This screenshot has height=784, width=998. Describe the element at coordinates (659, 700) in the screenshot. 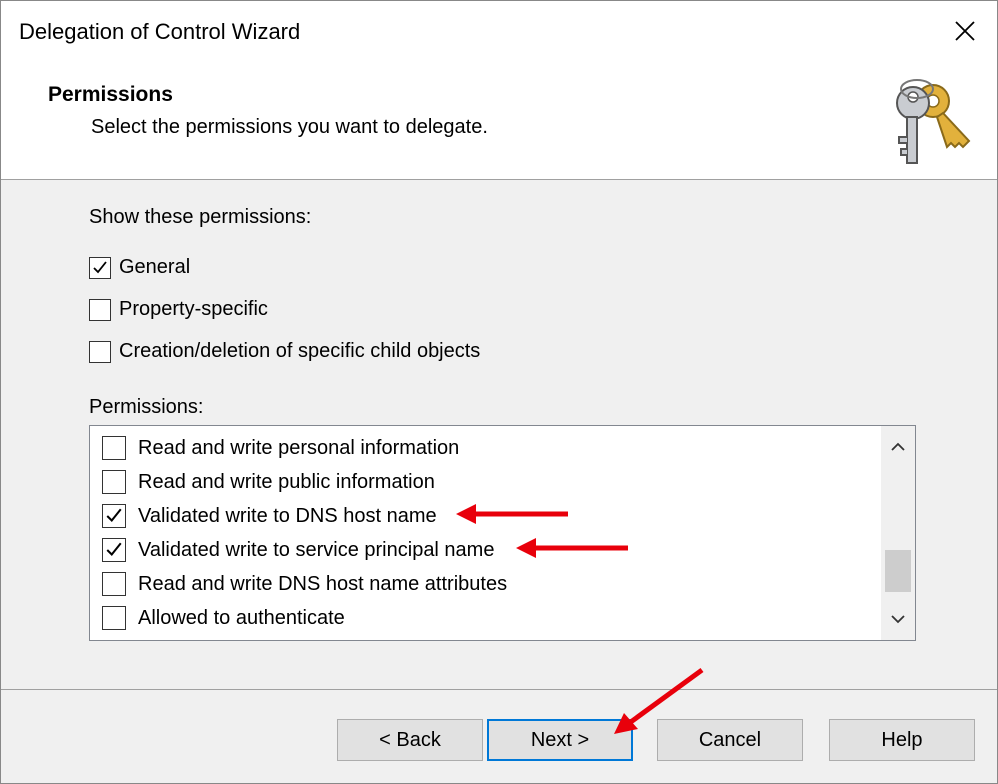

I see `arrow-next-button` at that location.